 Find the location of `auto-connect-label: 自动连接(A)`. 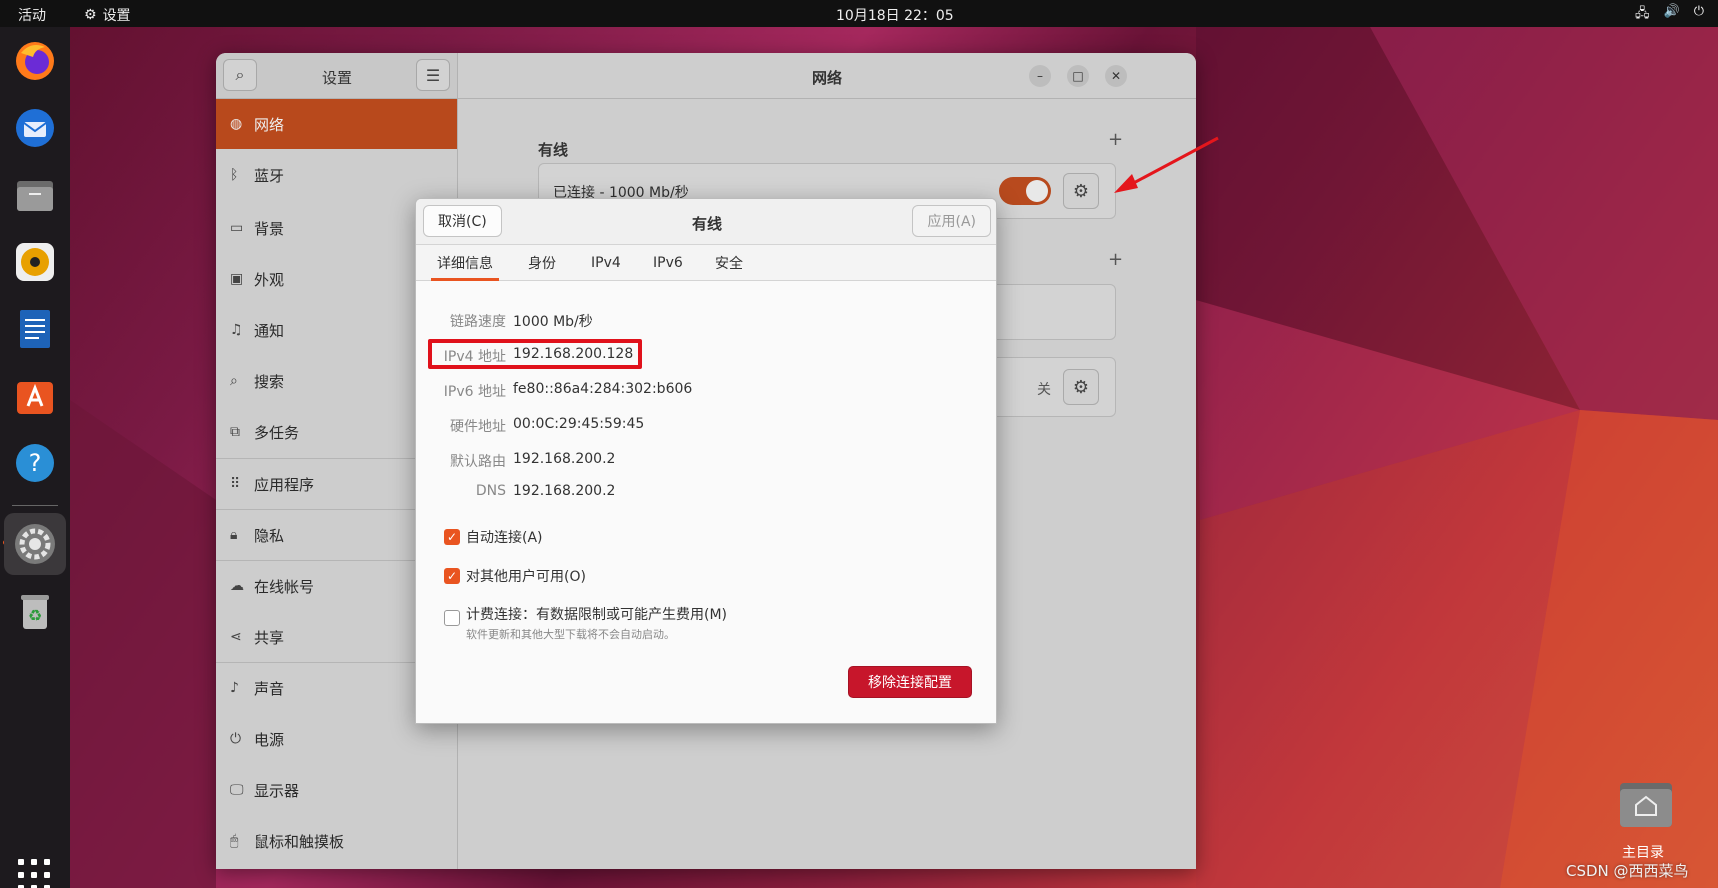

auto-connect-label: 自动连接(A) is located at coordinates (504, 538).